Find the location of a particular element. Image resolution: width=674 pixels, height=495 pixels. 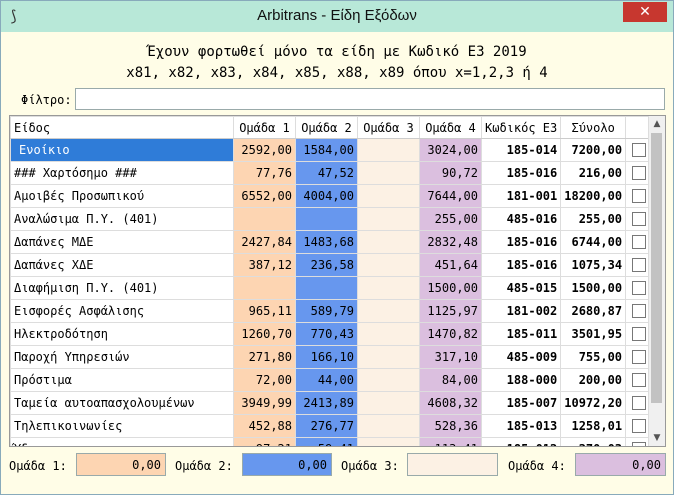

group1-cell: 271,80 is located at coordinates (264, 357).